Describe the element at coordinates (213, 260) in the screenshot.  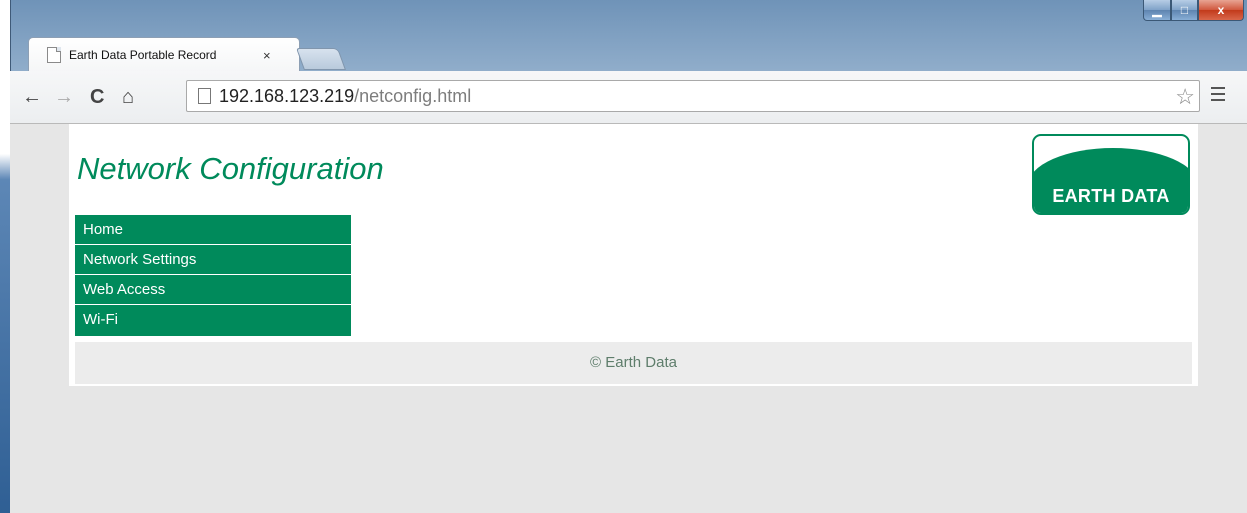
I see `menu-item-network-settings: Network Settings` at that location.